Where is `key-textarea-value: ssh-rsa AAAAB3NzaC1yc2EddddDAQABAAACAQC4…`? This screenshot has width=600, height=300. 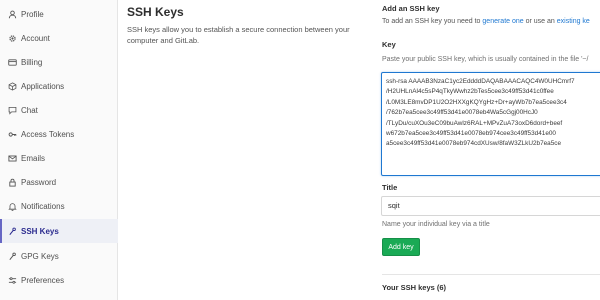 key-textarea-value: ssh-rsa AAAAB3NzaC1yc2EddddDAQABAAACAQC4… is located at coordinates (493, 113).